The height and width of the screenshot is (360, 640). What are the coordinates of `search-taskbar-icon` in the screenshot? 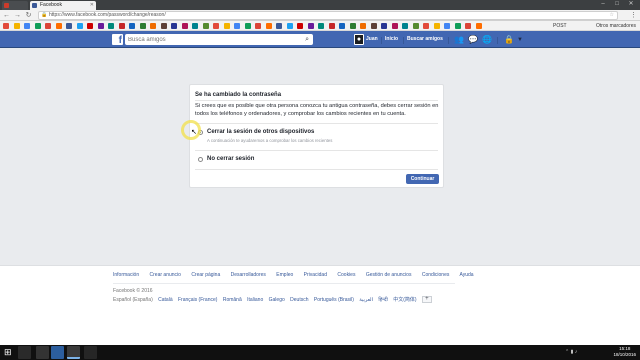 It's located at (24, 352).